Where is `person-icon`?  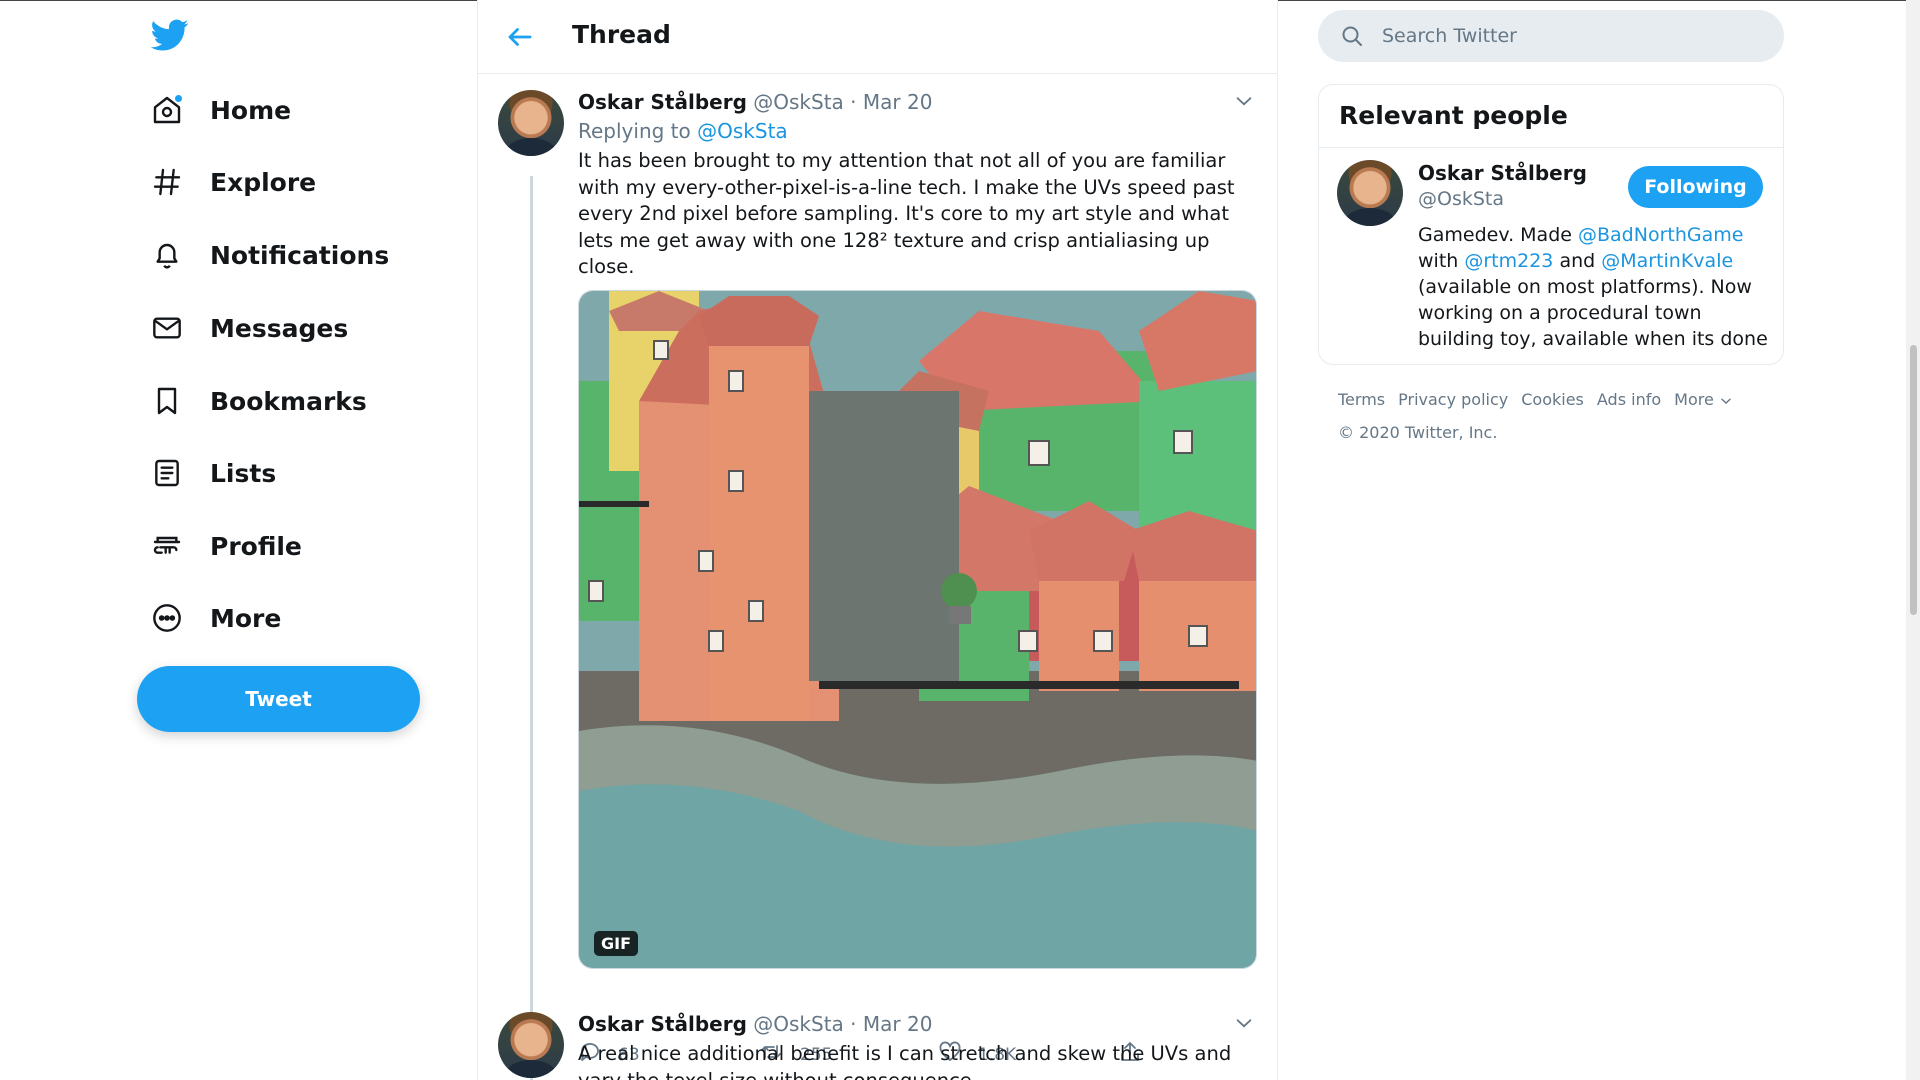 person-icon is located at coordinates (167, 546).